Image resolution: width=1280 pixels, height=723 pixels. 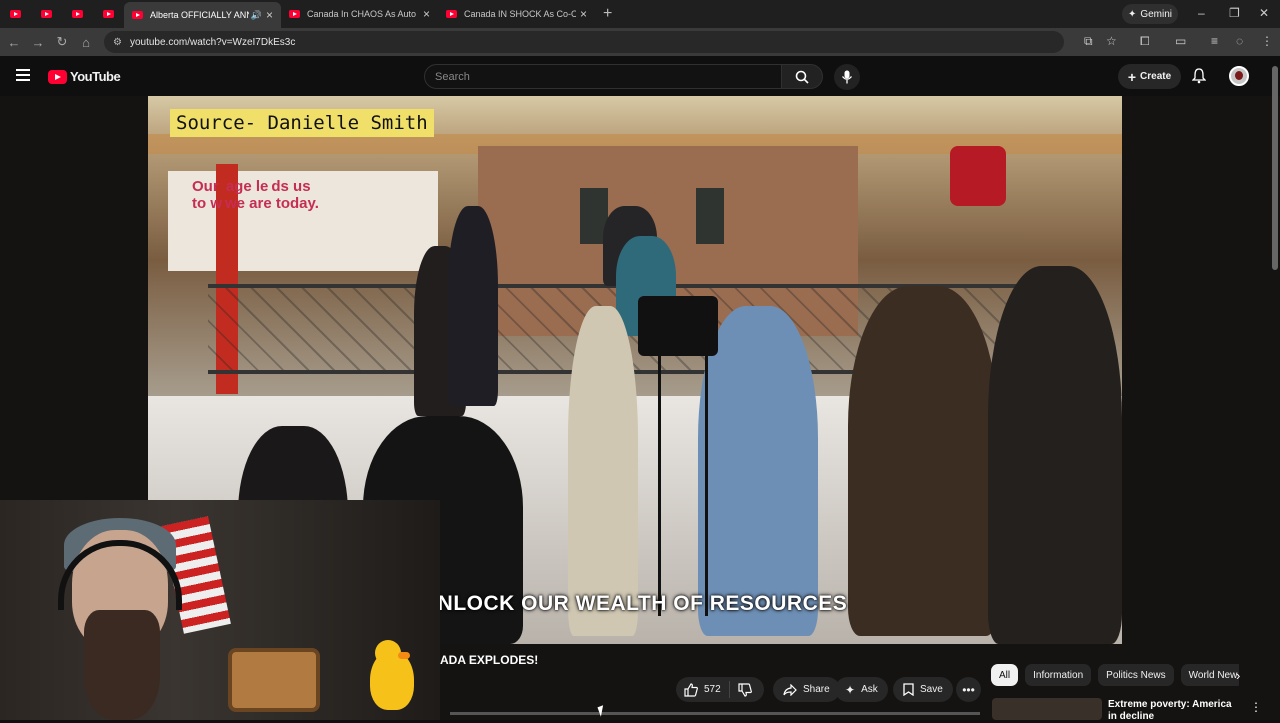 What do you see at coordinates (712, 689) in the screenshot?
I see `like-count: 572` at bounding box center [712, 689].